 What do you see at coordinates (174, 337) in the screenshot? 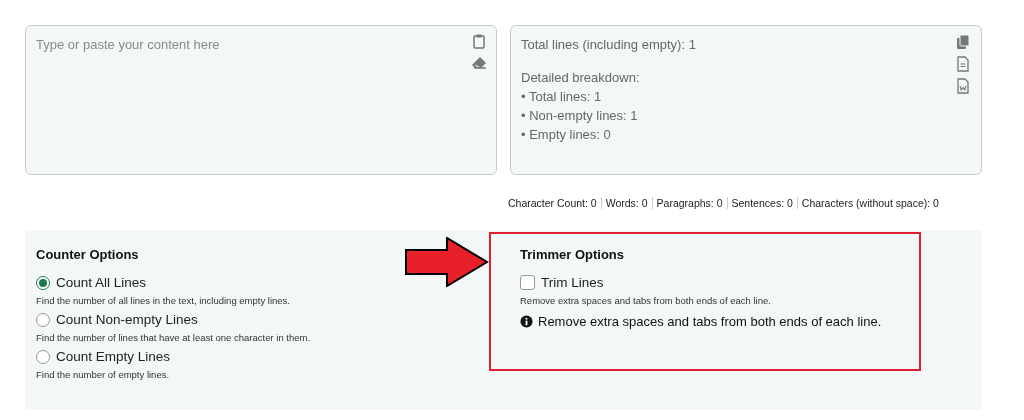
I see `option-description: Find the number of lines that have at least one character in them.` at bounding box center [174, 337].